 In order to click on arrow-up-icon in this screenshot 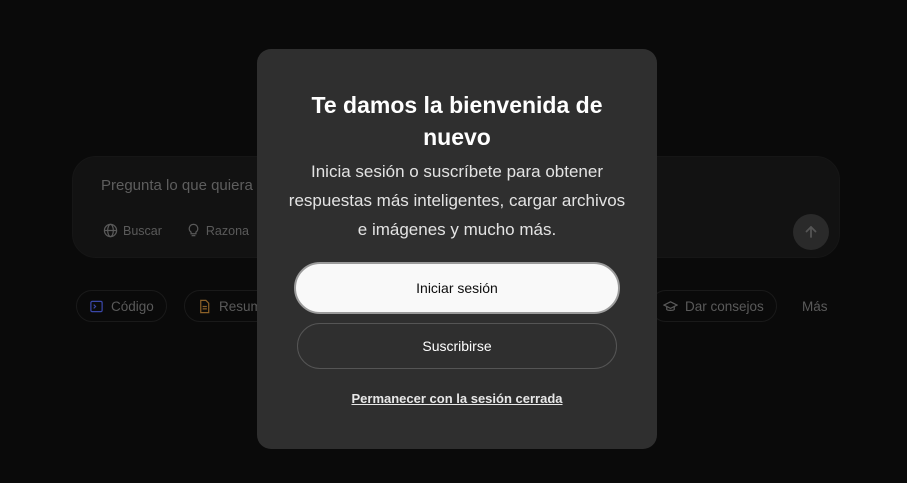, I will do `click(811, 232)`.